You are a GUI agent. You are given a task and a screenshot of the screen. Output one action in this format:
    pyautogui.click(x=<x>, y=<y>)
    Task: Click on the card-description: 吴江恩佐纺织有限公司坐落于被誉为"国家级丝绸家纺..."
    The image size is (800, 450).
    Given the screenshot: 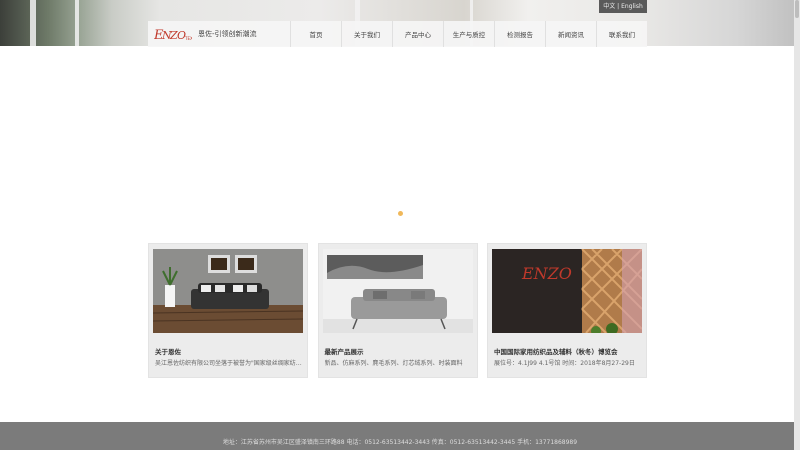 What is the action you would take?
    pyautogui.click(x=229, y=363)
    